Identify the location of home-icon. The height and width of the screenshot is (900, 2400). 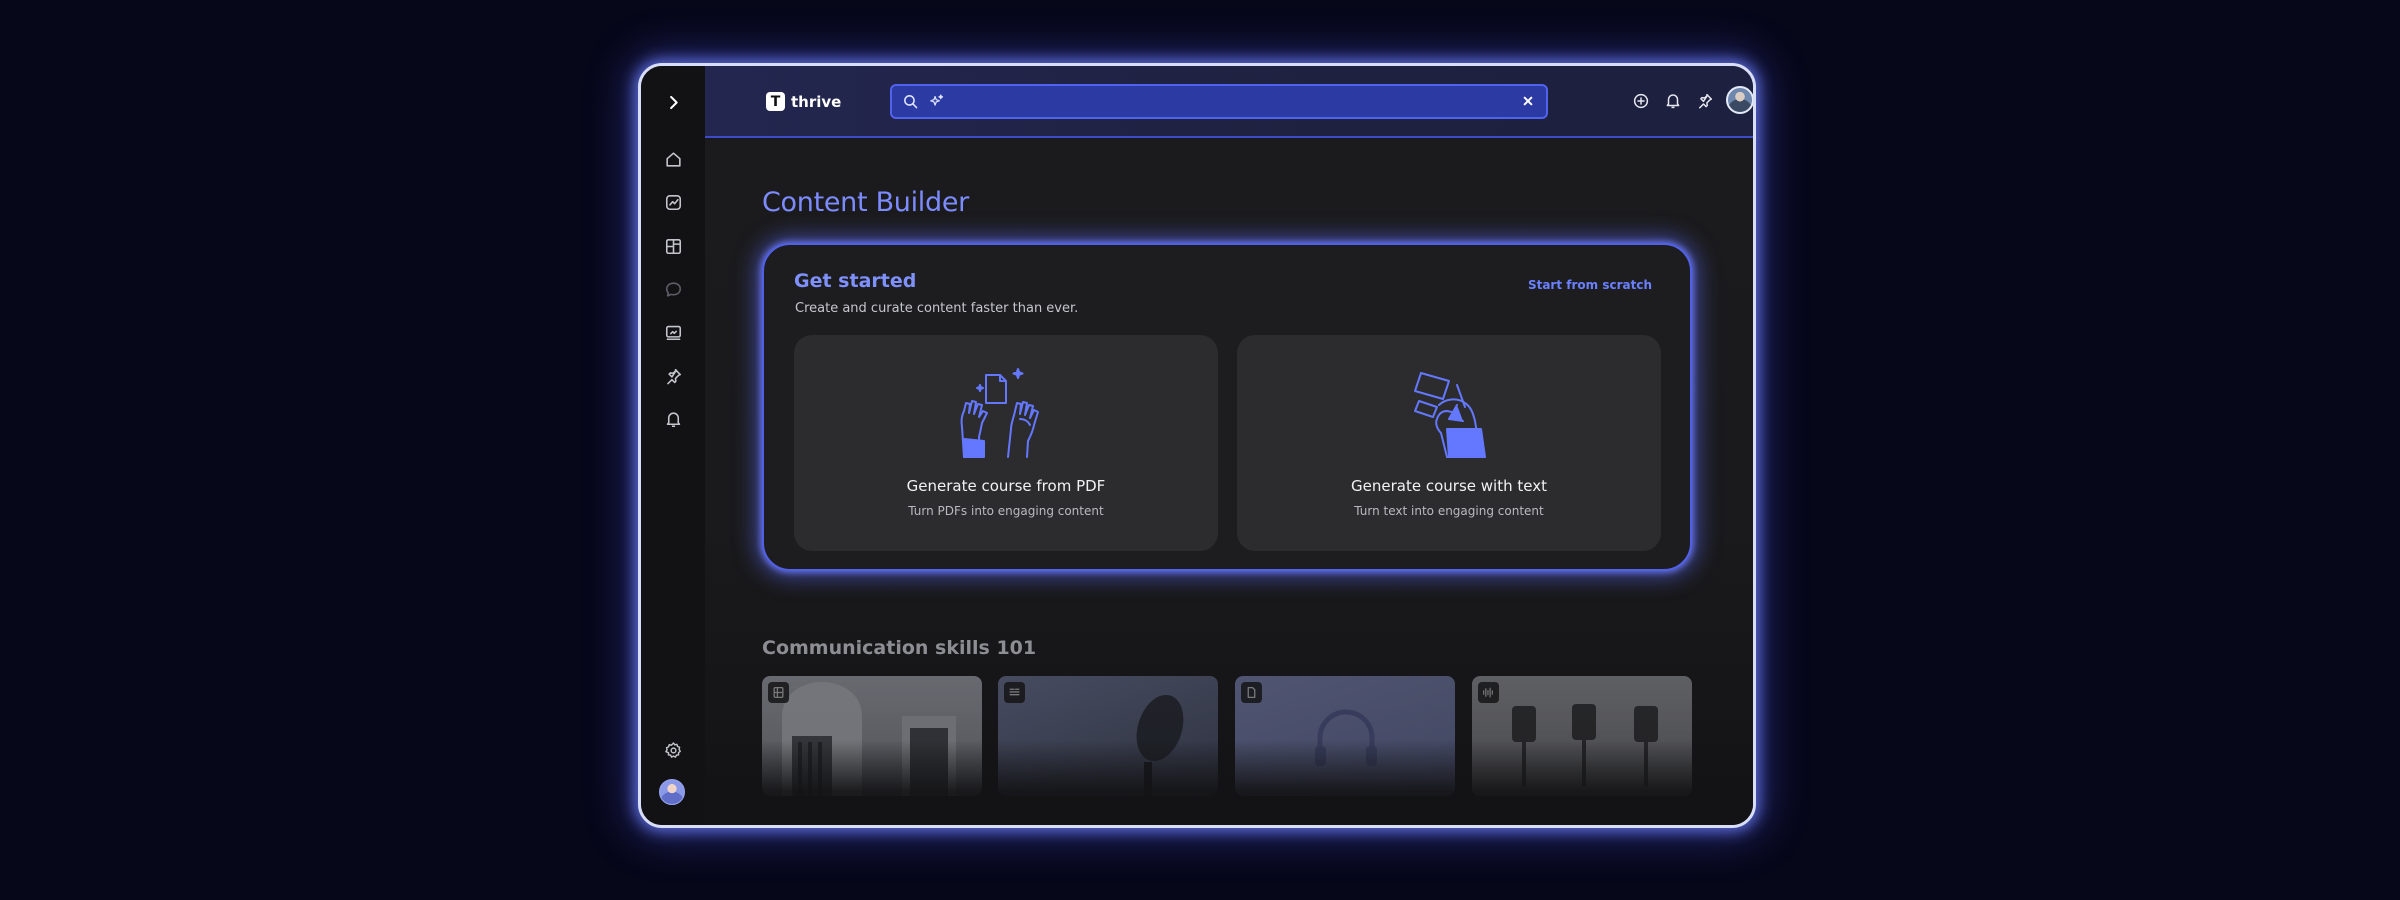
(673, 159).